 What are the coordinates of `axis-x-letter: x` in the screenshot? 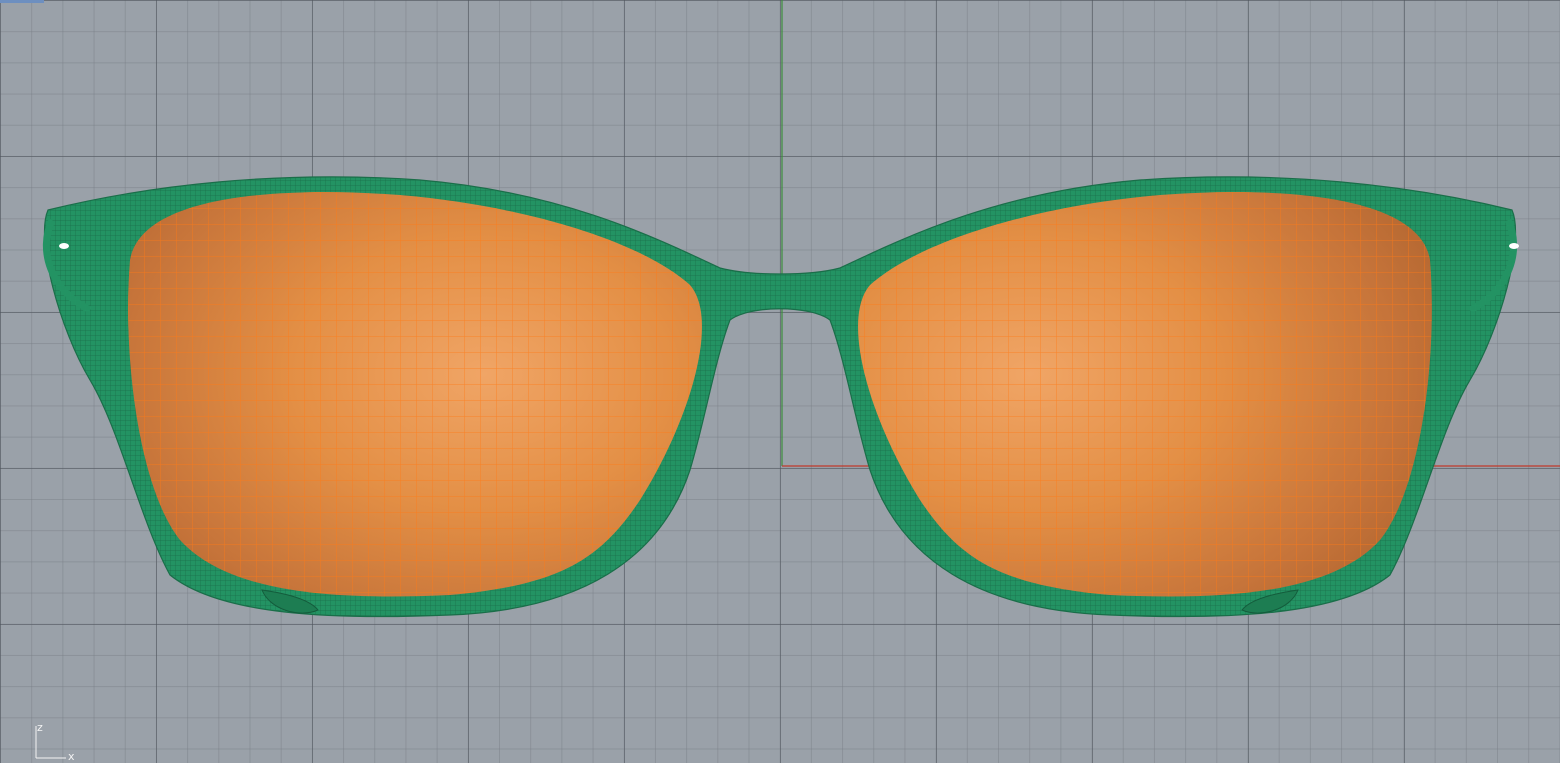 It's located at (71, 756).